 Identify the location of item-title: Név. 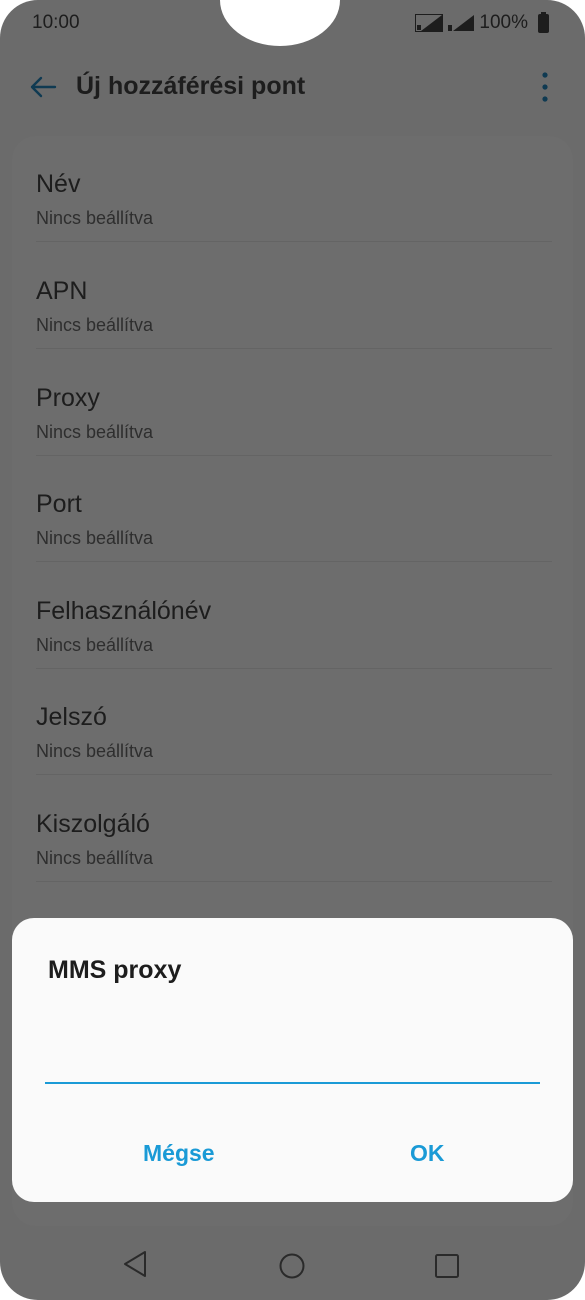
(58, 184).